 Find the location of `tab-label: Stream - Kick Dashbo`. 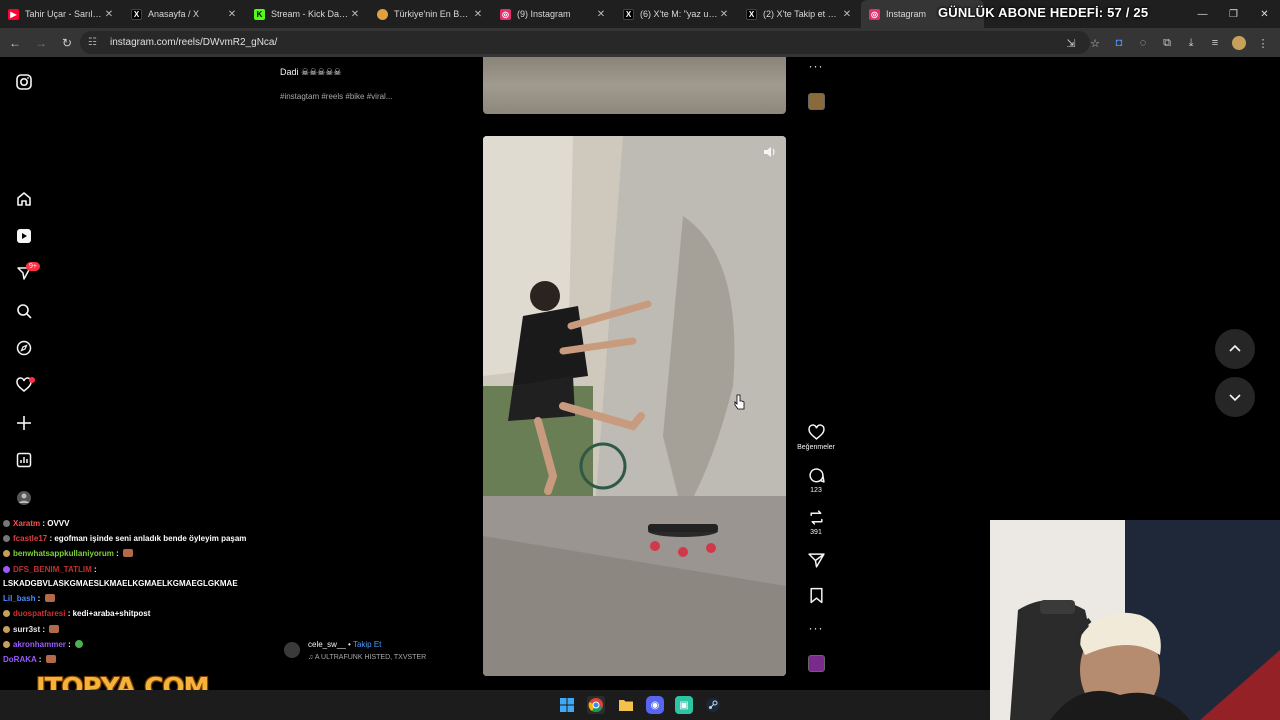

tab-label: Stream - Kick Dashbo is located at coordinates (310, 14).